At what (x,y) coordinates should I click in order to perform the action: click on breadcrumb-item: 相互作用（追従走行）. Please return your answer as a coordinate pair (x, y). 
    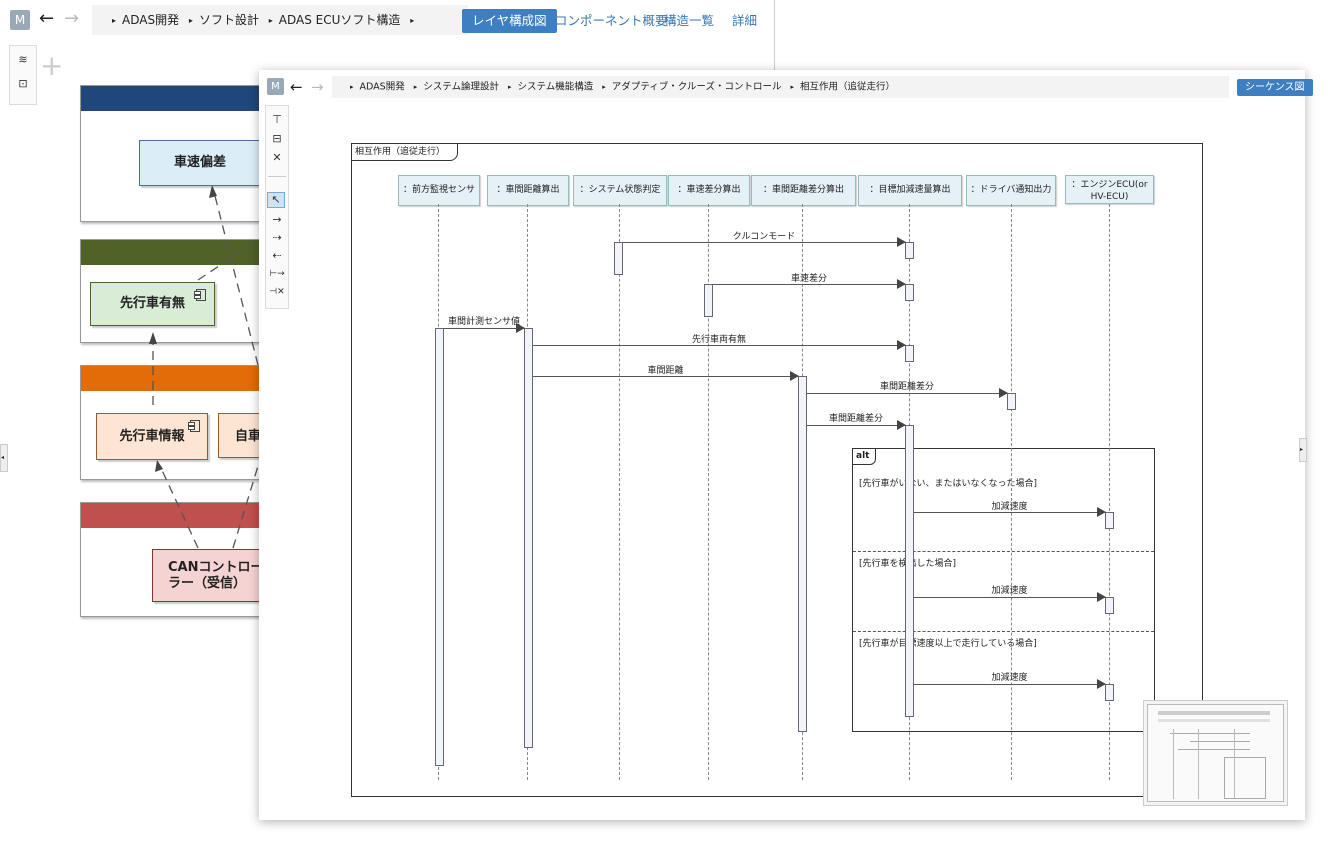
    Looking at the image, I should click on (847, 87).